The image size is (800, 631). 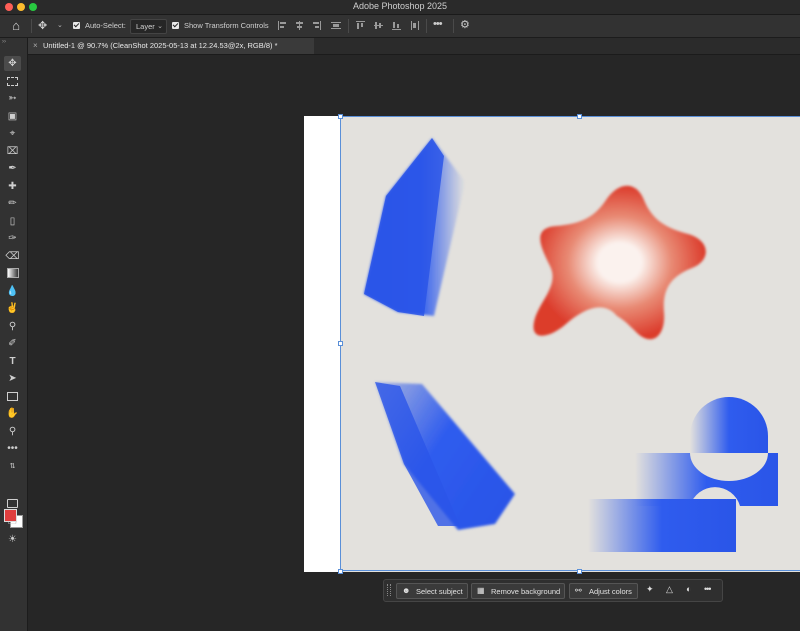 I want to click on window-title: Adobe Photoshop 2025, so click(x=400, y=6).